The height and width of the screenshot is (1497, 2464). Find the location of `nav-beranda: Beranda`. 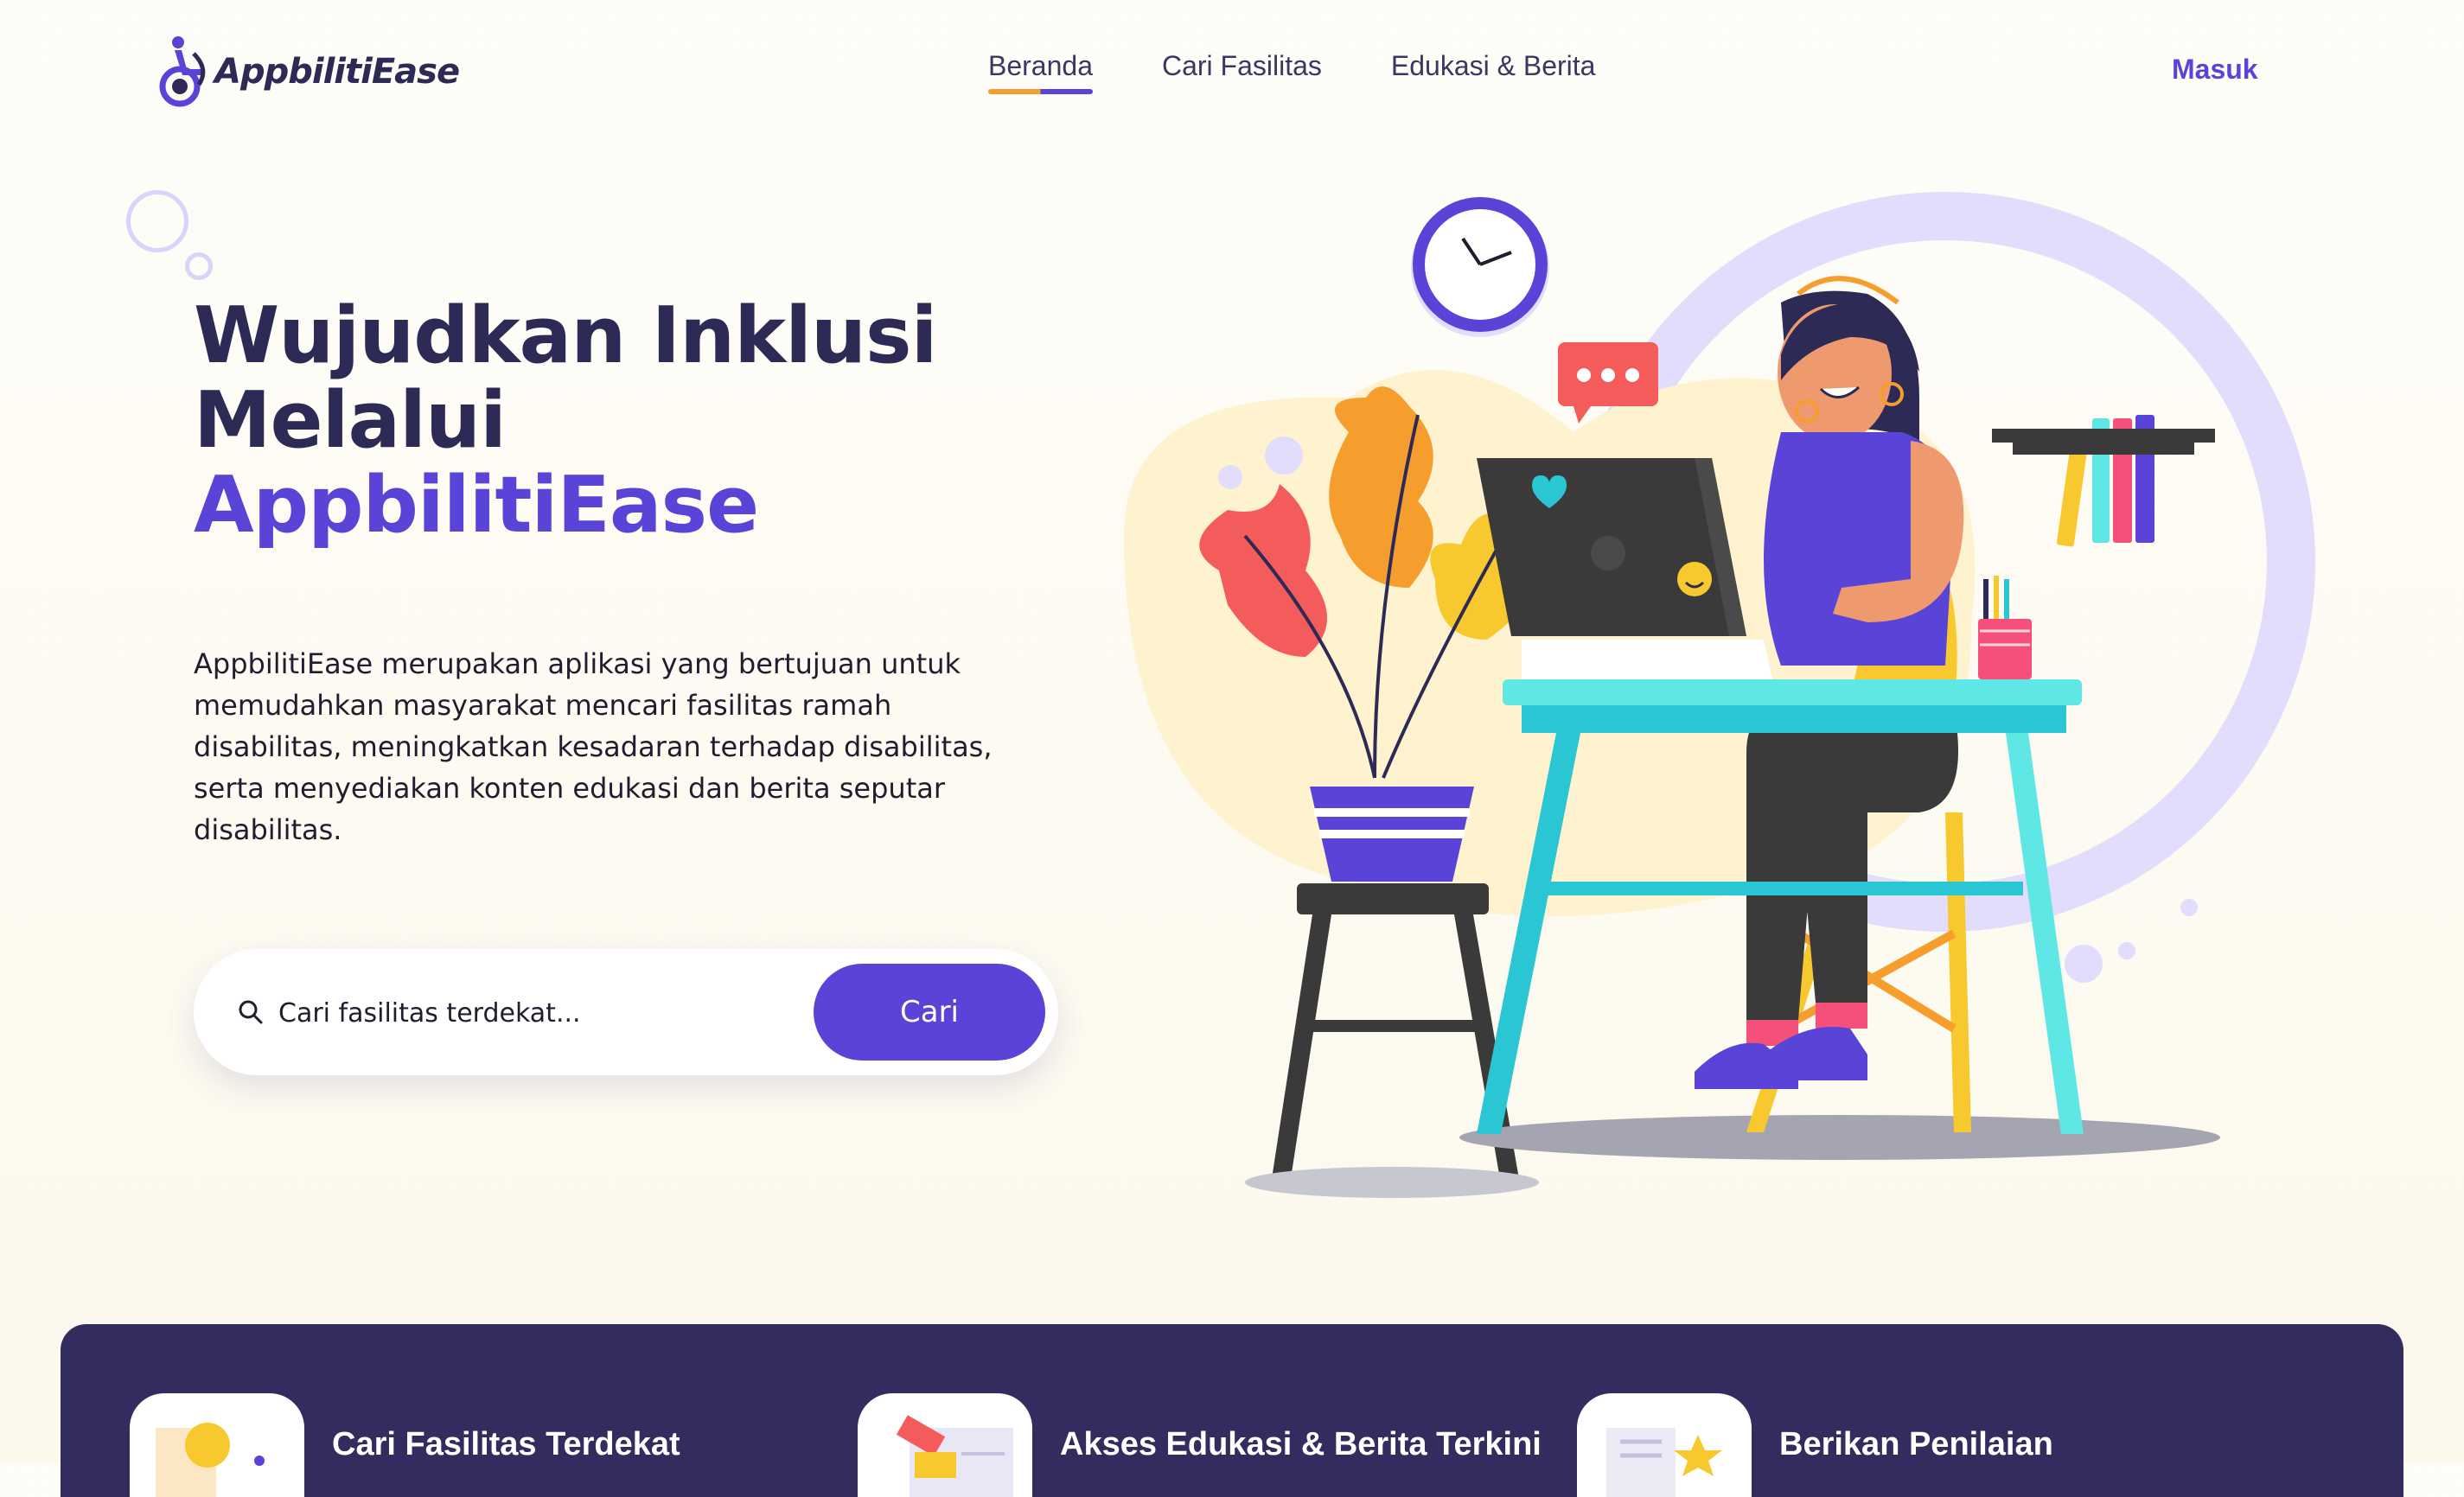

nav-beranda: Beranda is located at coordinates (1040, 72).